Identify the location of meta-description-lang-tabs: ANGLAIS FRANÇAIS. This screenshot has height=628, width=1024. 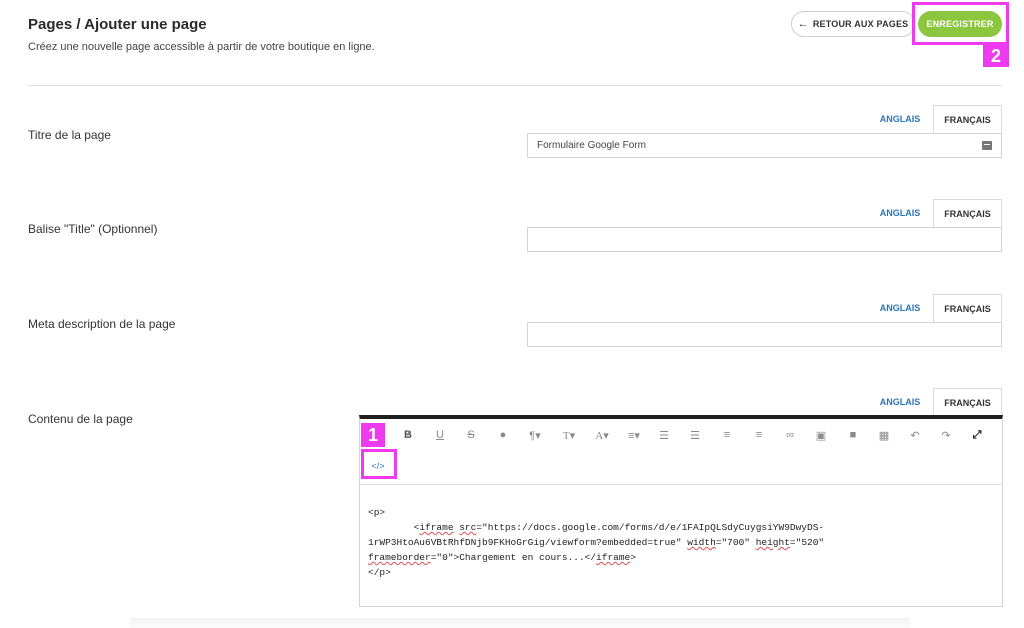
(934, 308).